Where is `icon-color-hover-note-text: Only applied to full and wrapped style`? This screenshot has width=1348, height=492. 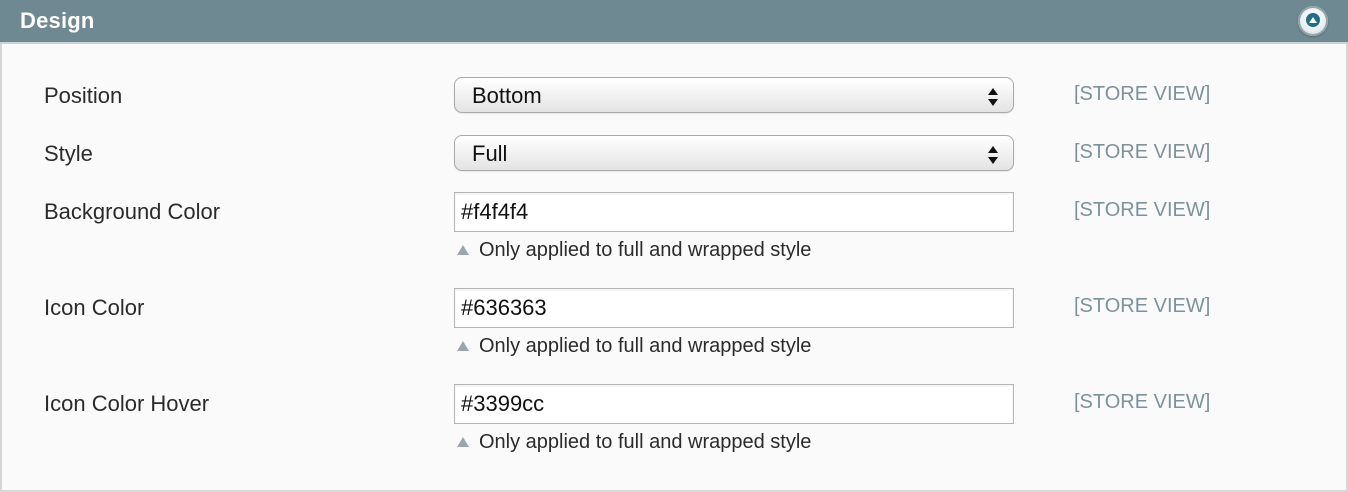
icon-color-hover-note-text: Only applied to full and wrapped style is located at coordinates (645, 442).